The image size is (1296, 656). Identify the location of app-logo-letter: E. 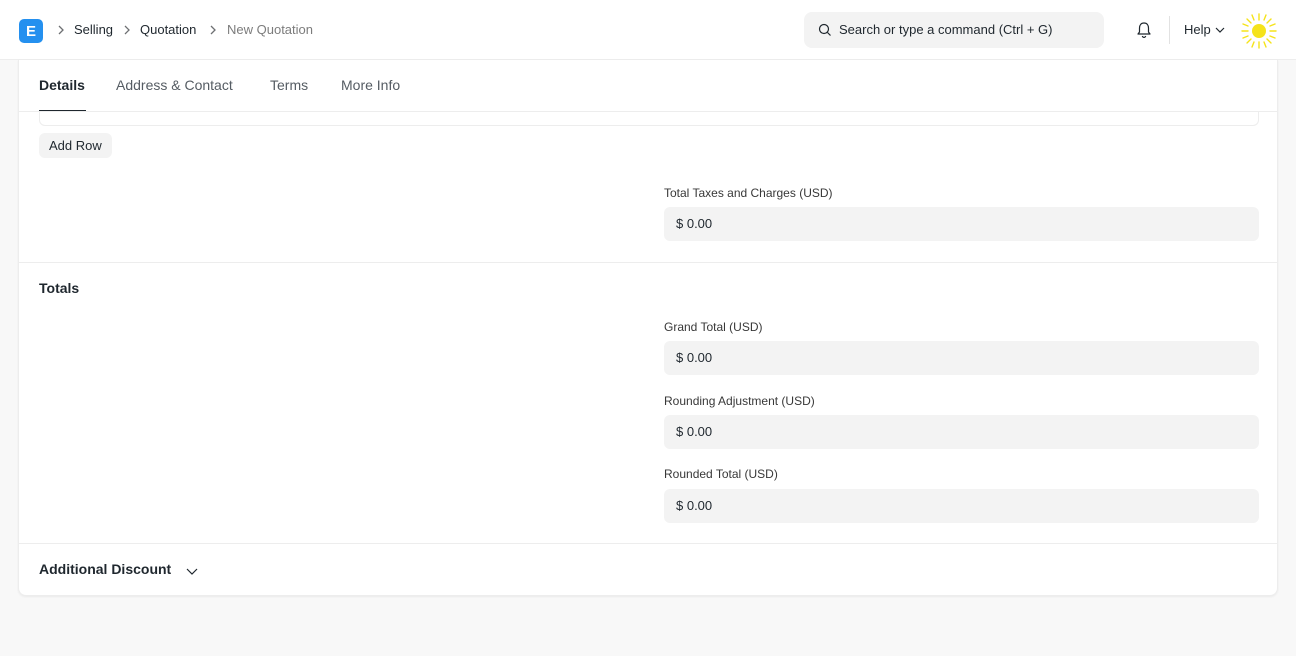
(30, 31).